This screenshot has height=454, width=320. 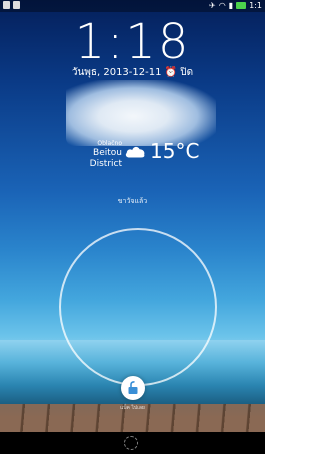 I want to click on unlock-button, so click(x=133, y=388).